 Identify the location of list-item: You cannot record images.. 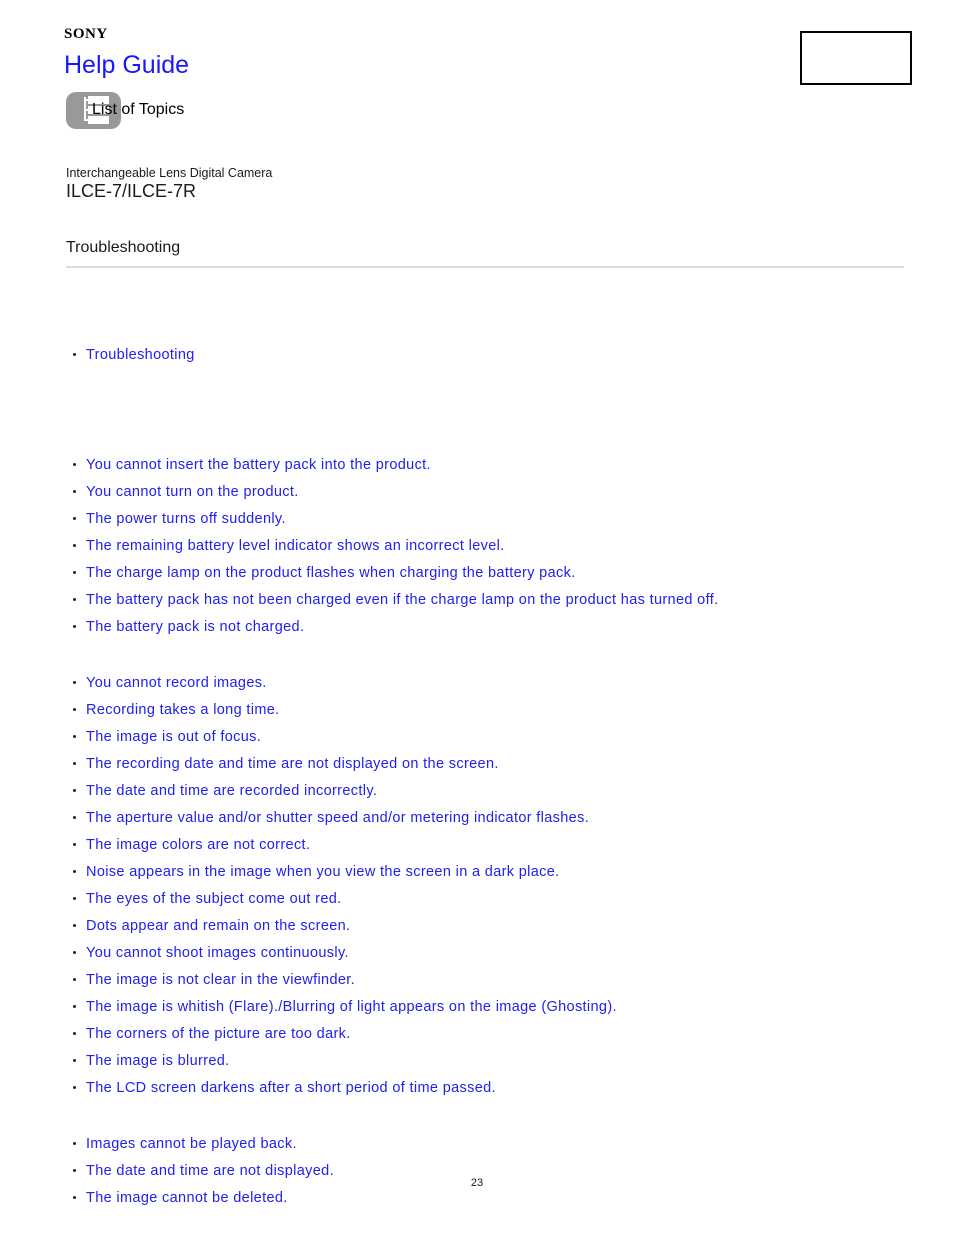
(496, 682).